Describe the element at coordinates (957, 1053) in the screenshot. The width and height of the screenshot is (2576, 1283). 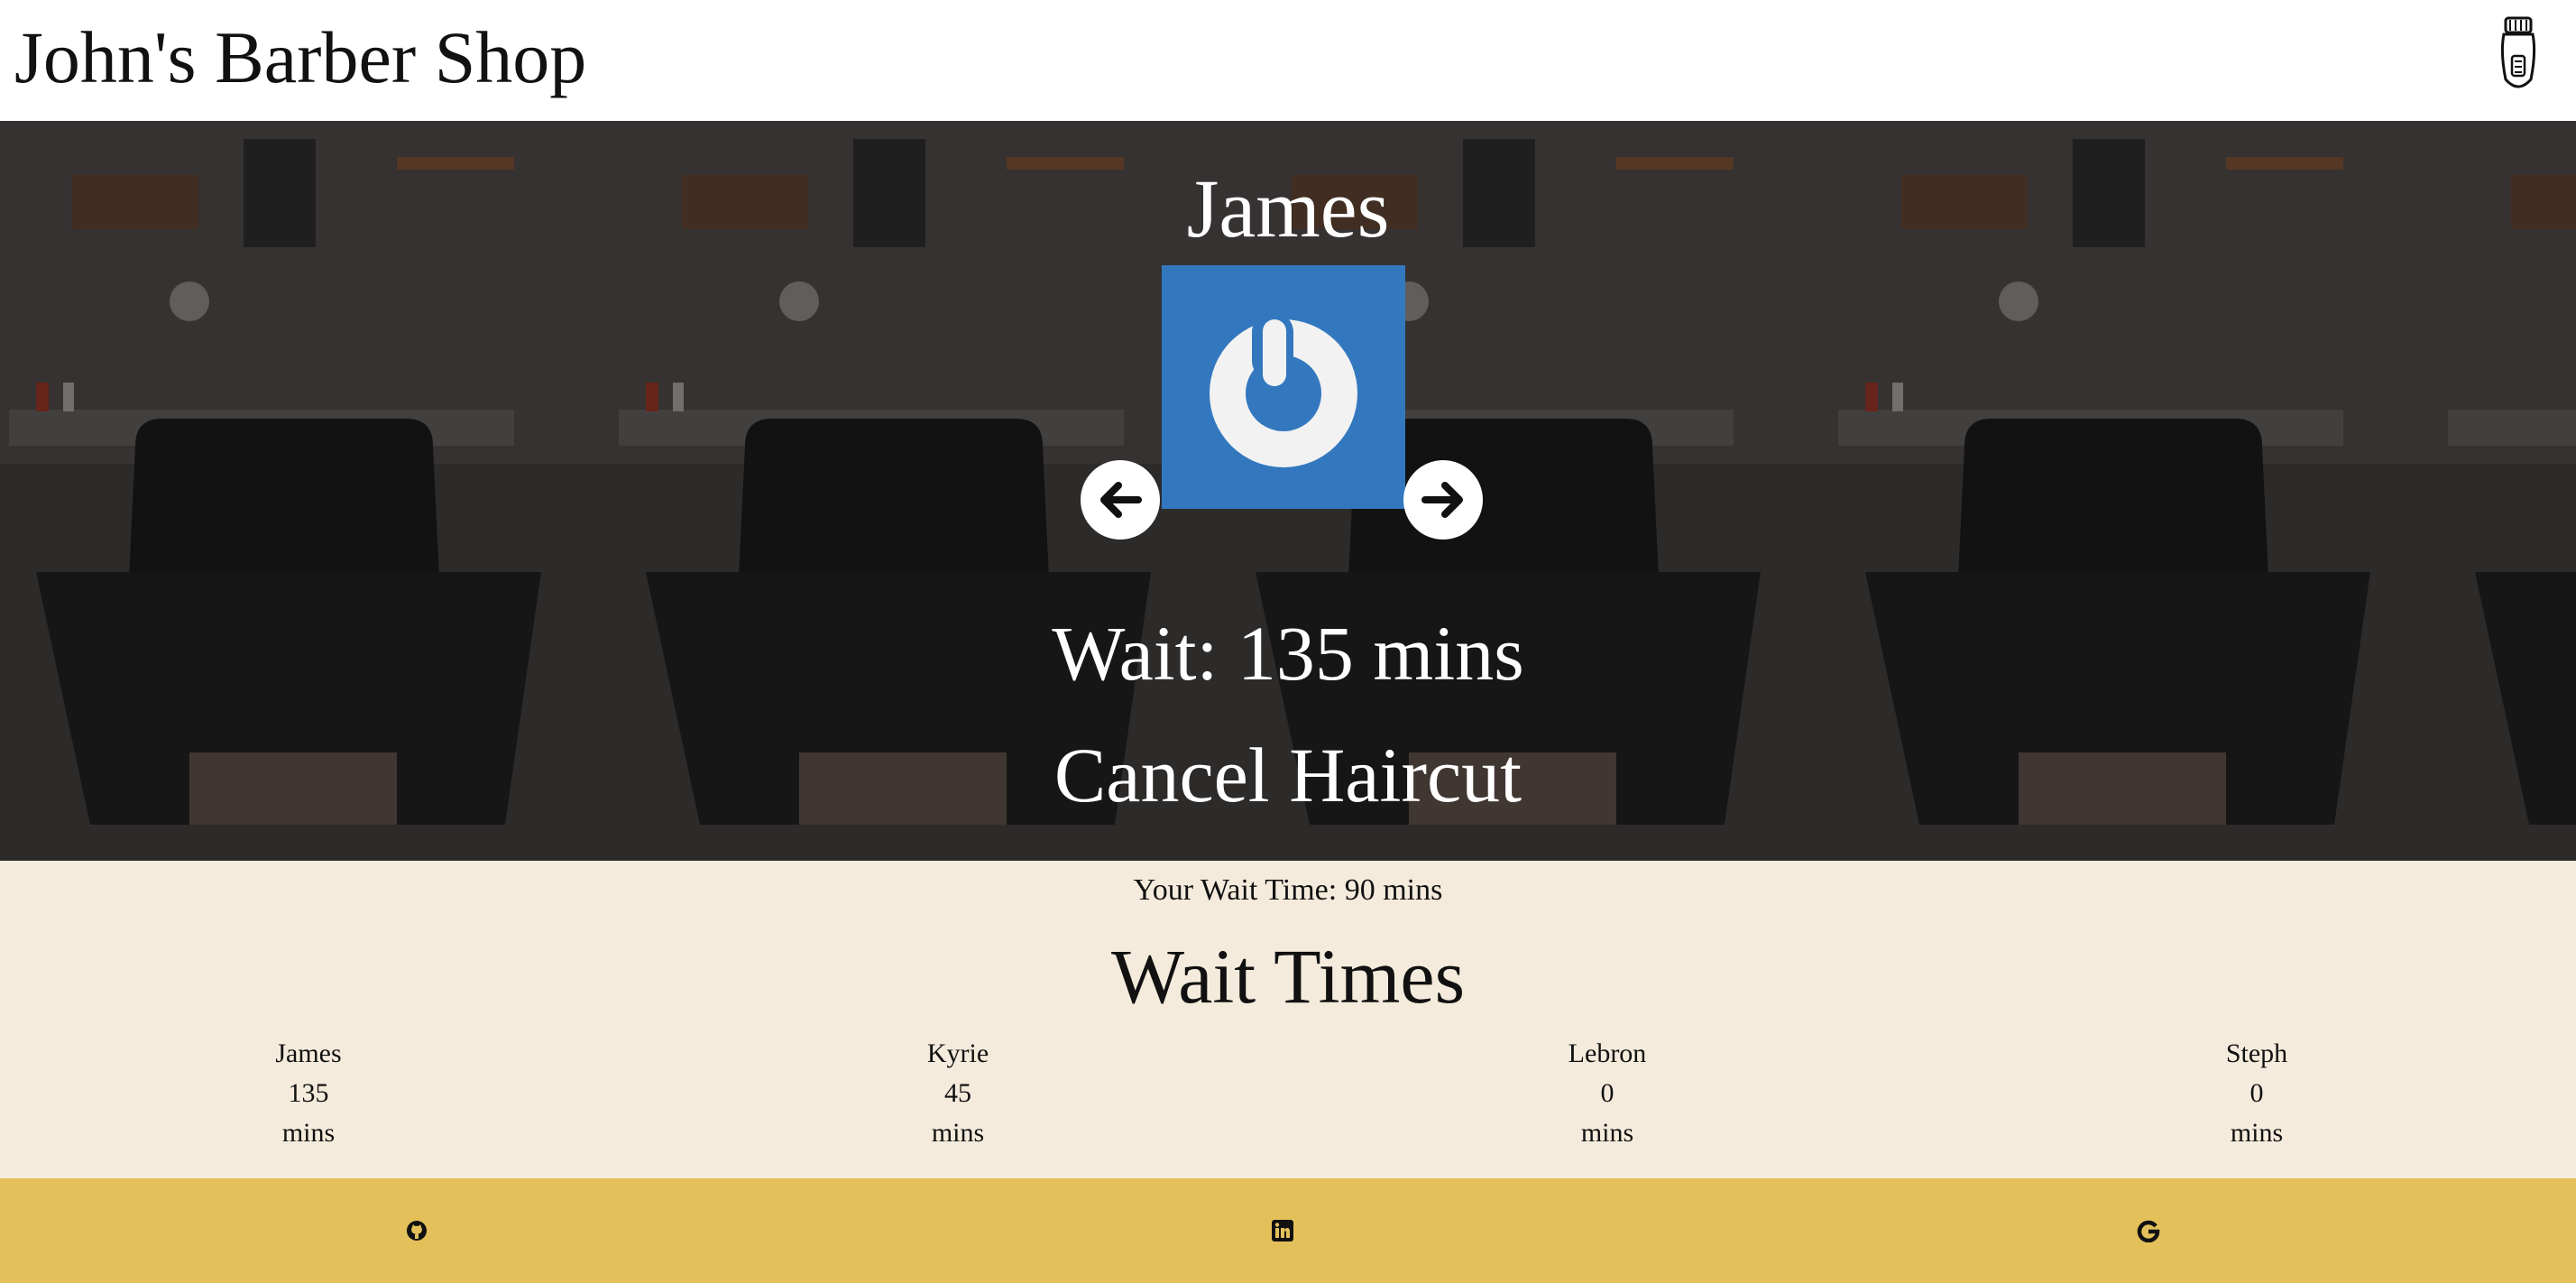
I see `barber-name: Kyrie` at that location.